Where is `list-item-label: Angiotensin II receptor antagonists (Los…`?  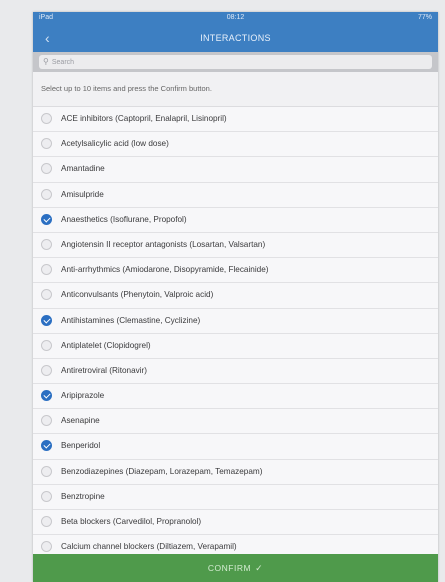 list-item-label: Angiotensin II receptor antagonists (Los… is located at coordinates (163, 244).